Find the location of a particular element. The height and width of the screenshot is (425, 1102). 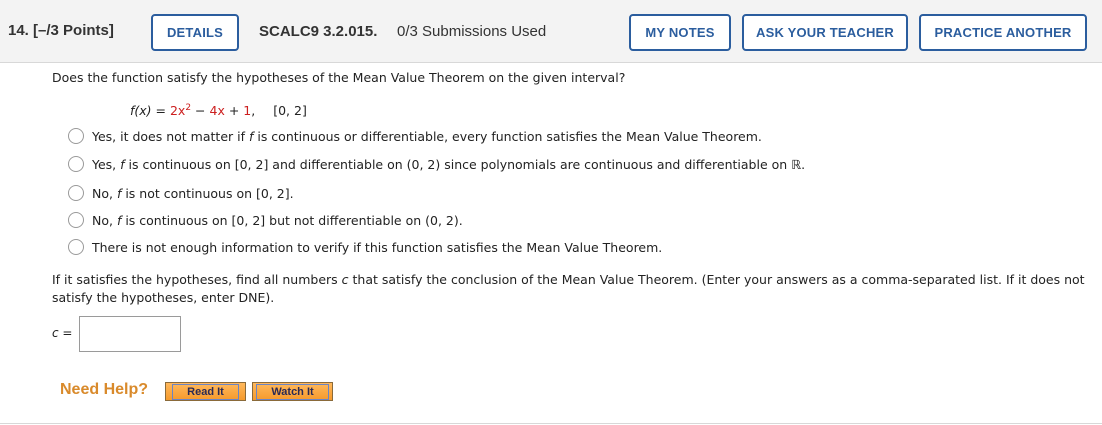

details-button: DETAILS is located at coordinates (195, 32).